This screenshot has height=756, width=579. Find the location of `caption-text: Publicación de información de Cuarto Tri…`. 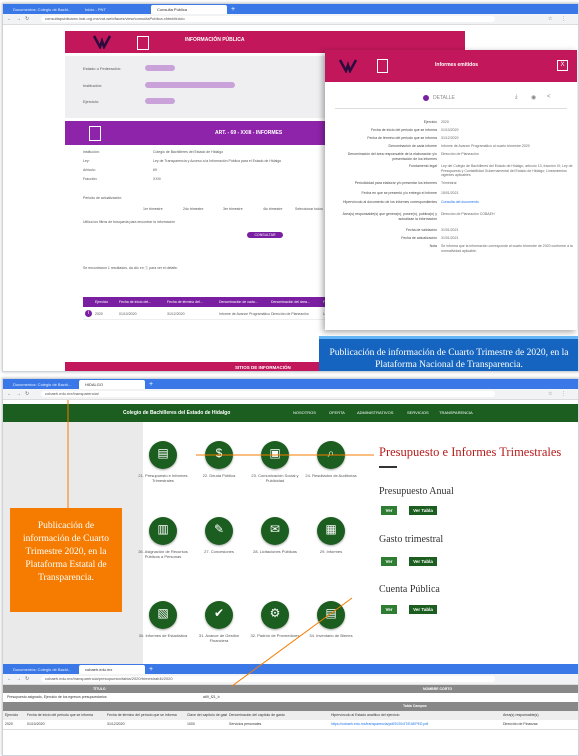

caption-text: Publicación de información de Cuarto Tri… is located at coordinates (65, 552).